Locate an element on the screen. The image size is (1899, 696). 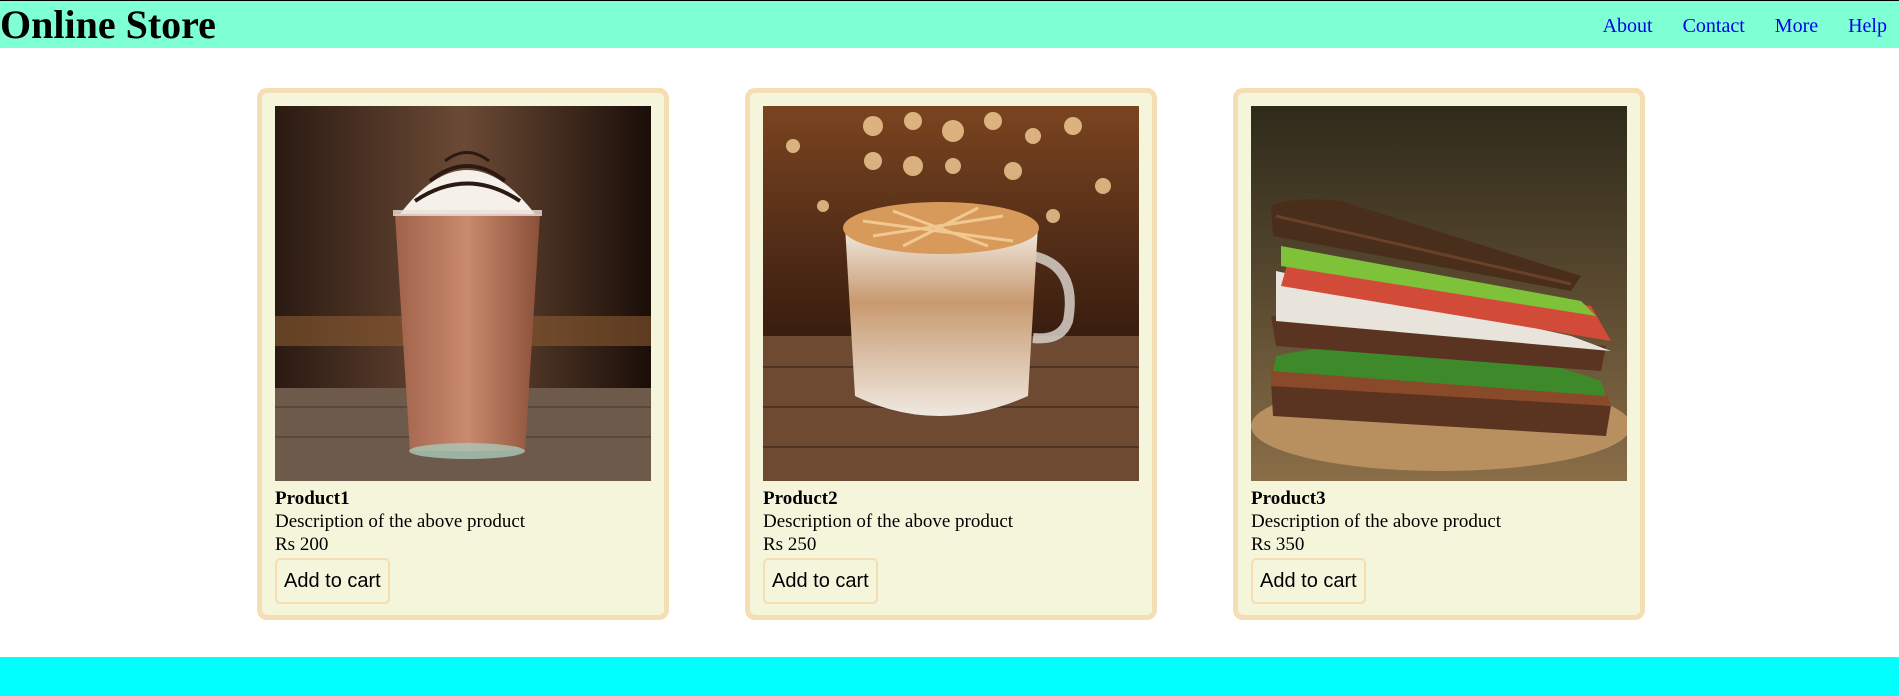
product-price: Rs 350 is located at coordinates (1278, 544).